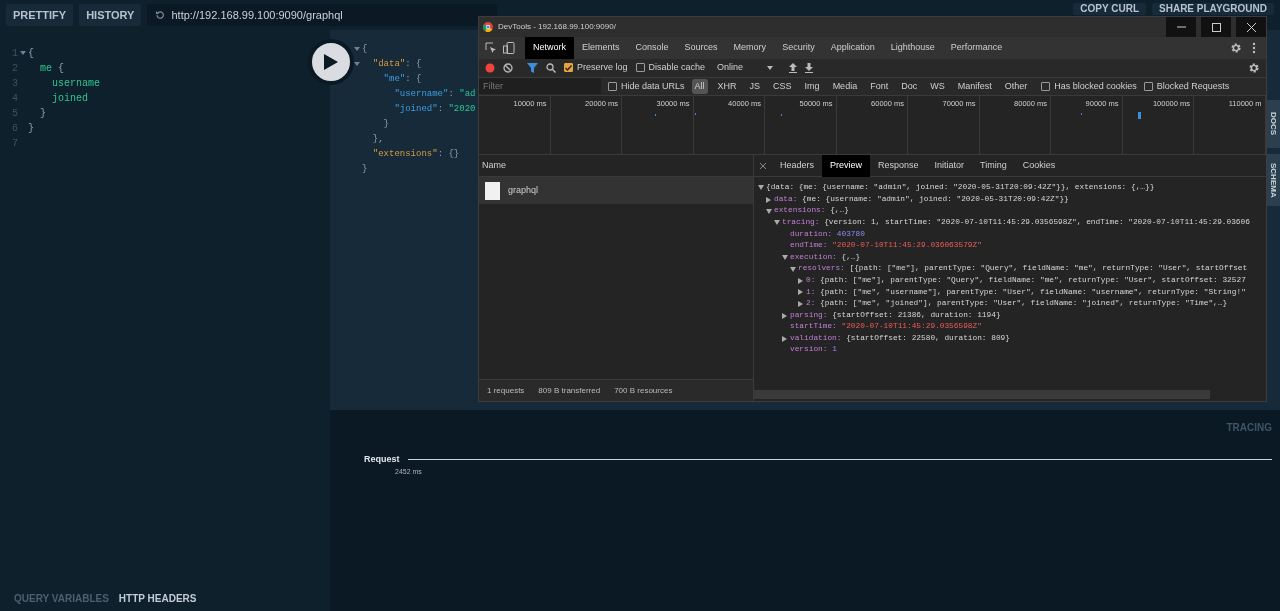  What do you see at coordinates (509, 48) in the screenshot?
I see `device-icon` at bounding box center [509, 48].